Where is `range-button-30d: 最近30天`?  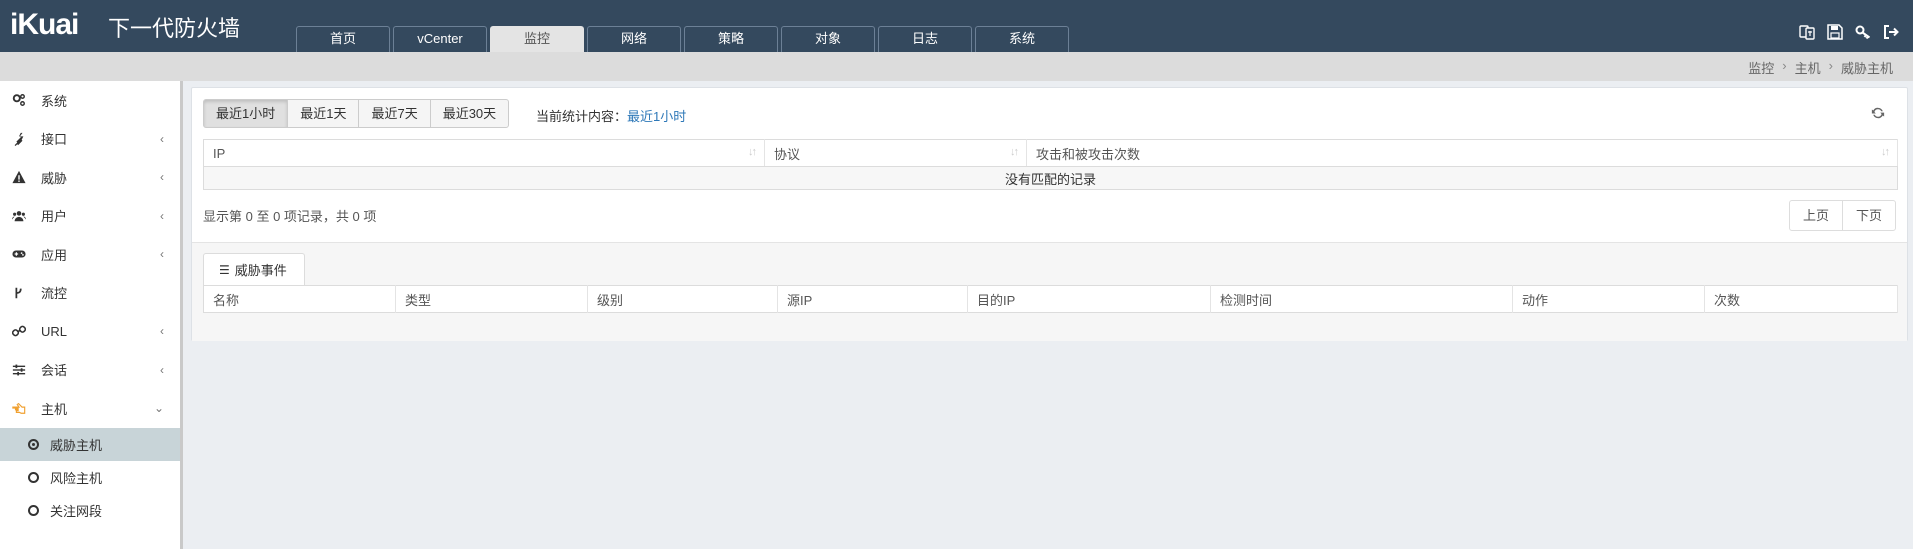
range-button-30d: 最近30天 is located at coordinates (469, 113).